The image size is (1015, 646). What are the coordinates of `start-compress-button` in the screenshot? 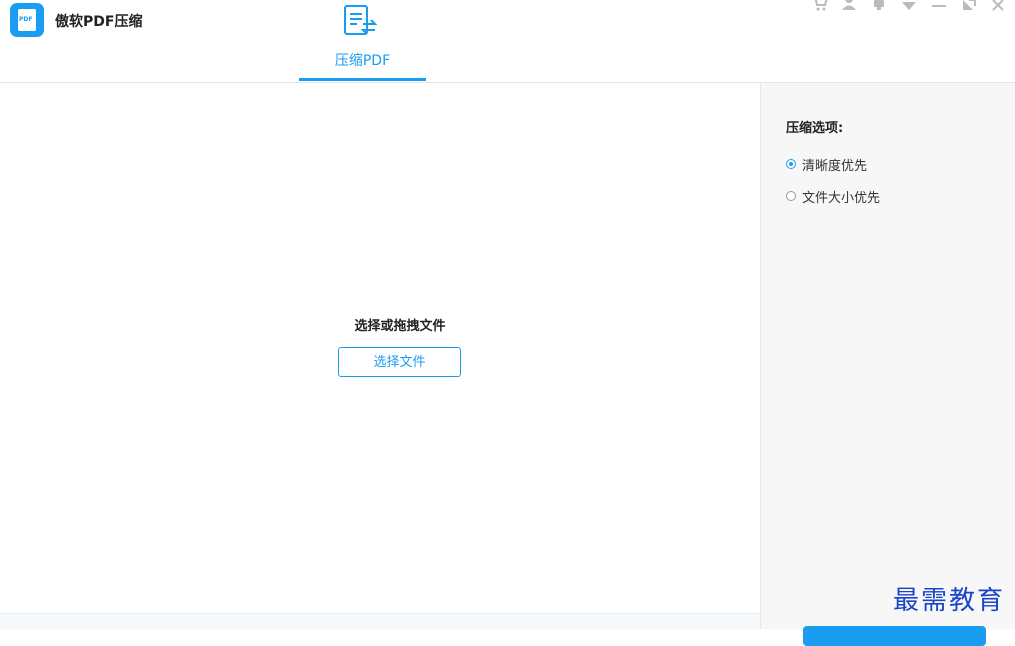 It's located at (894, 636).